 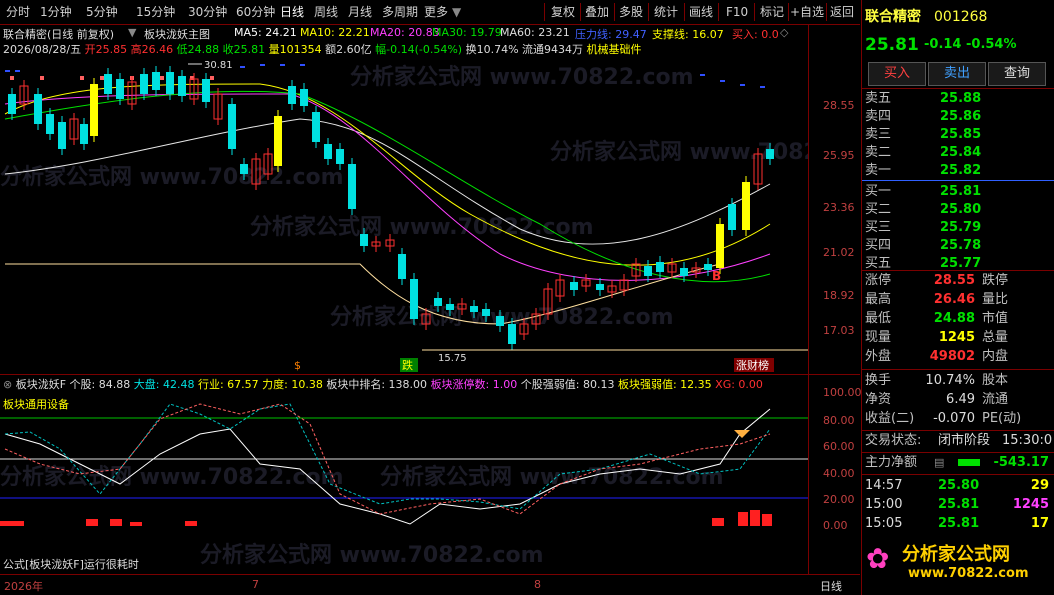 I want to click on stat-value: 49802, so click(x=952, y=356).